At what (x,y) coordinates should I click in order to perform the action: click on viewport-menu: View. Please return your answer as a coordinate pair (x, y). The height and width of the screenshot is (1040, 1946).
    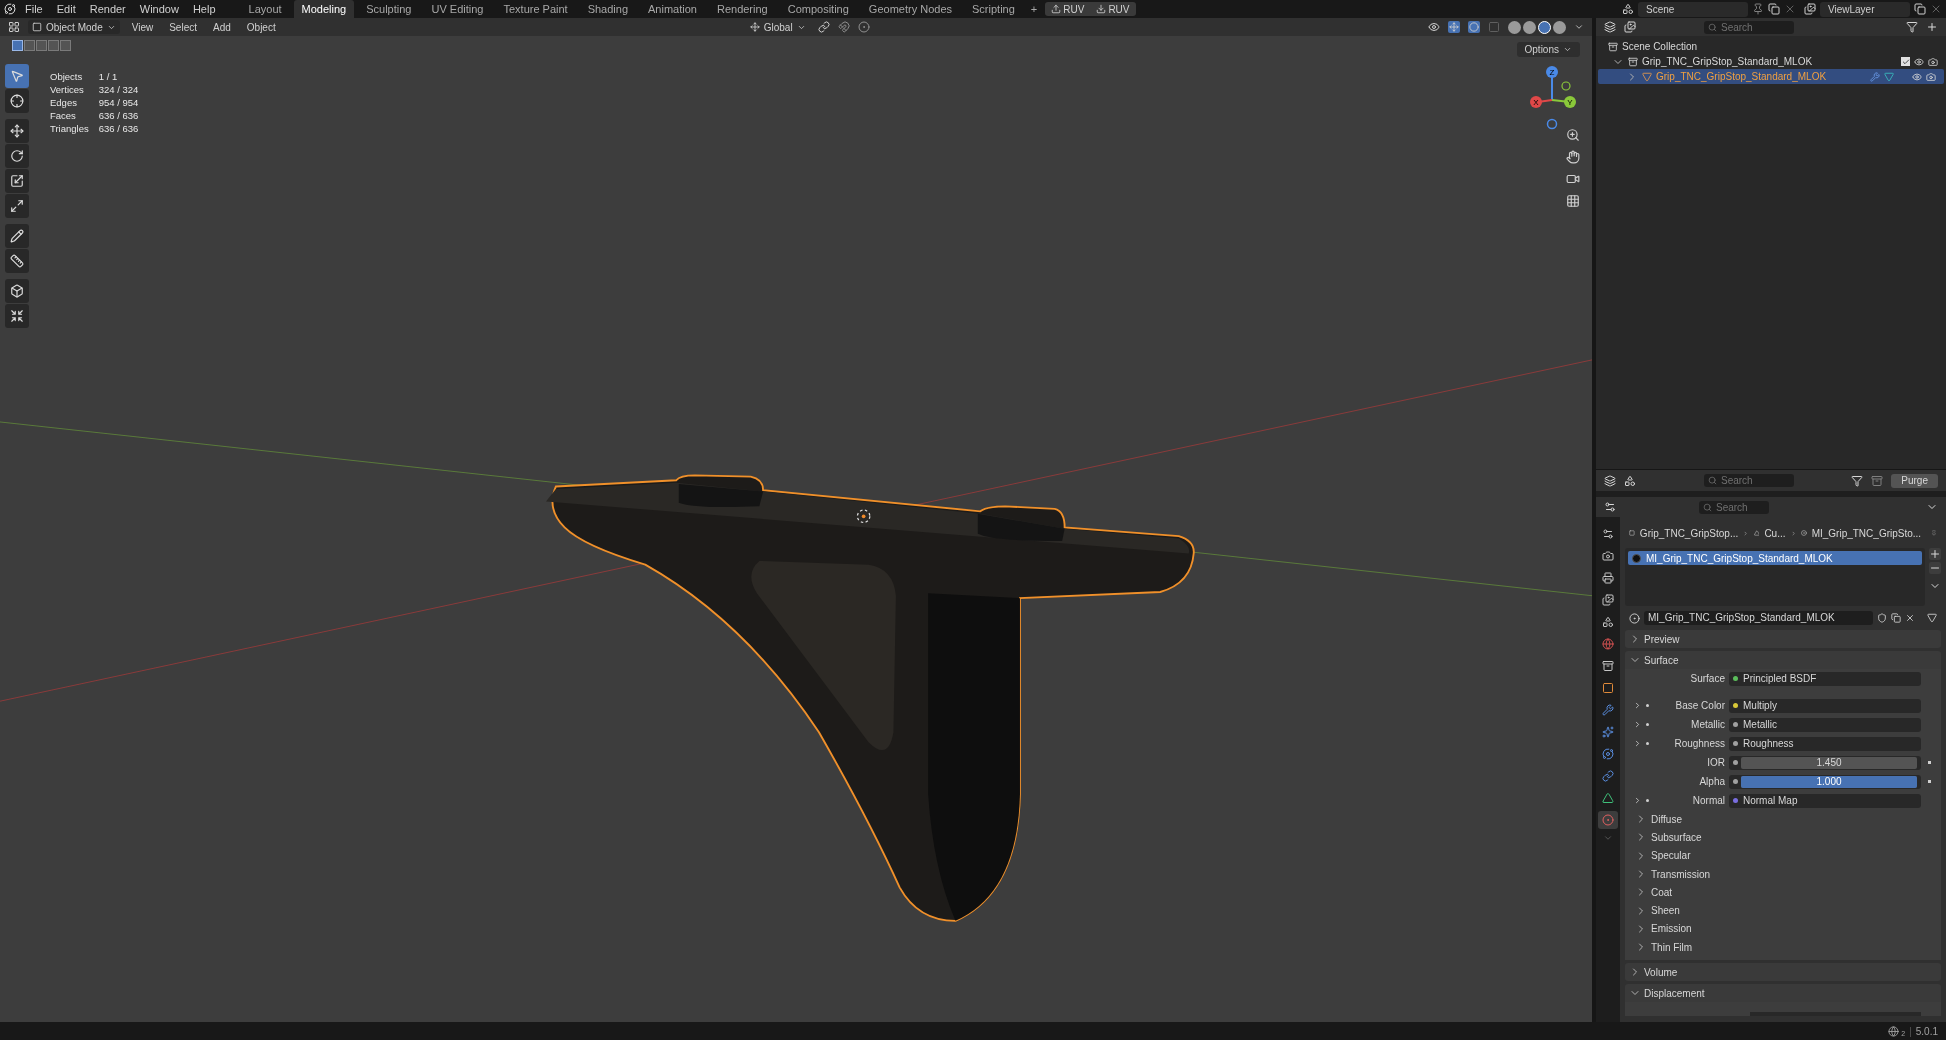
    Looking at the image, I should click on (142, 27).